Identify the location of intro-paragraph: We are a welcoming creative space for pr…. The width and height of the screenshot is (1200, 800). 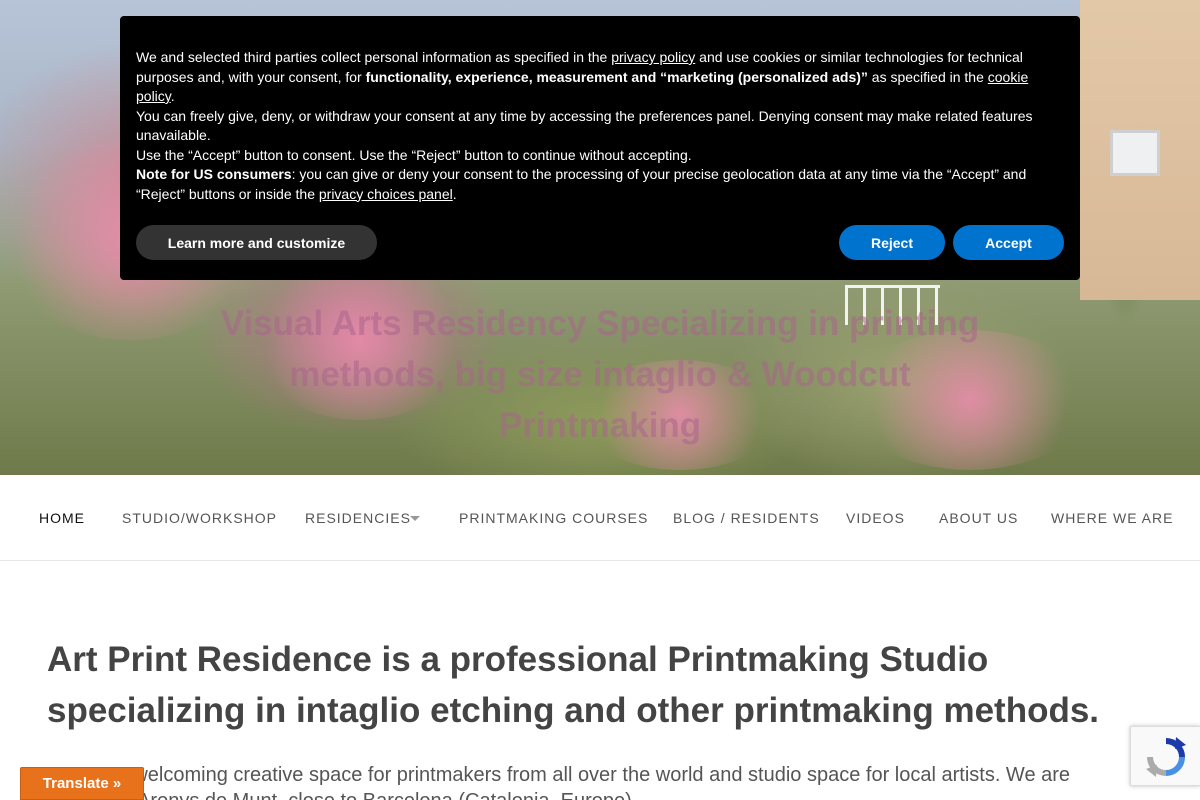
(559, 782).